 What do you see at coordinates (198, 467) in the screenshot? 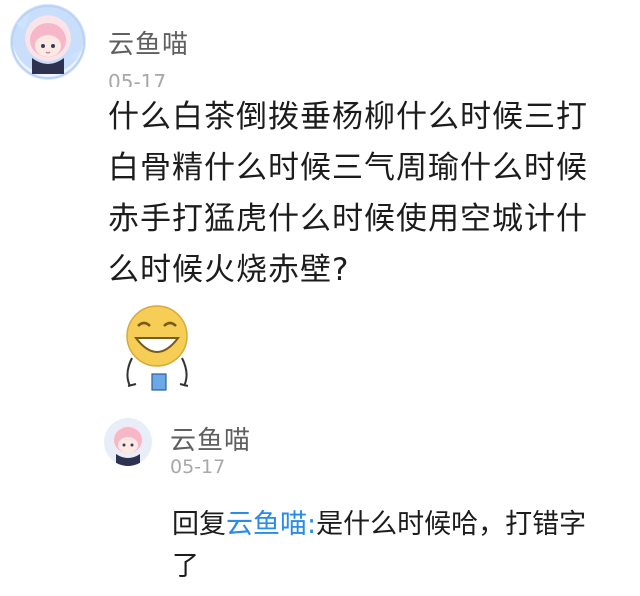
I see `reply-date: 05-17` at bounding box center [198, 467].